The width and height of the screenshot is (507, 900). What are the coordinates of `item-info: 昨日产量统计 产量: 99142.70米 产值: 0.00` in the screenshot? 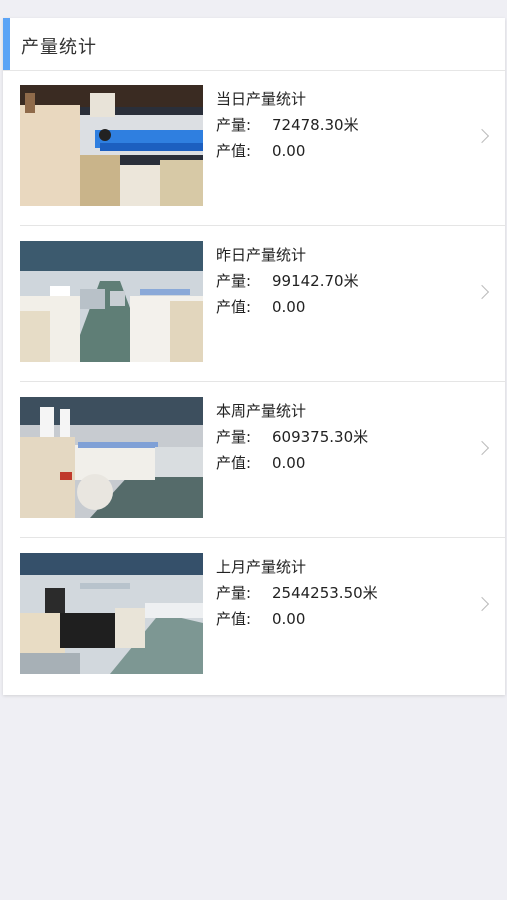 It's located at (287, 281).